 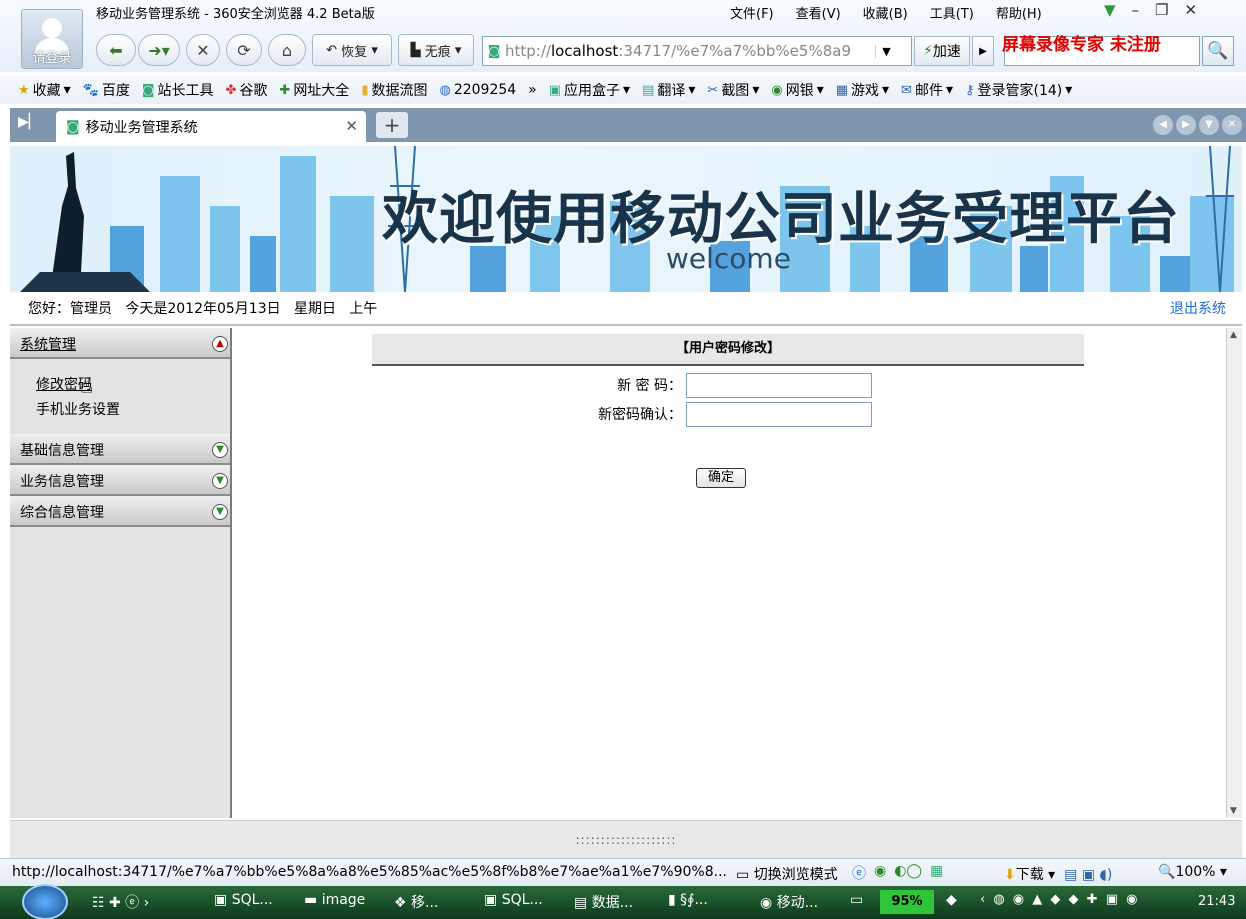 I want to click on avatar-icon, so click(x=52, y=28).